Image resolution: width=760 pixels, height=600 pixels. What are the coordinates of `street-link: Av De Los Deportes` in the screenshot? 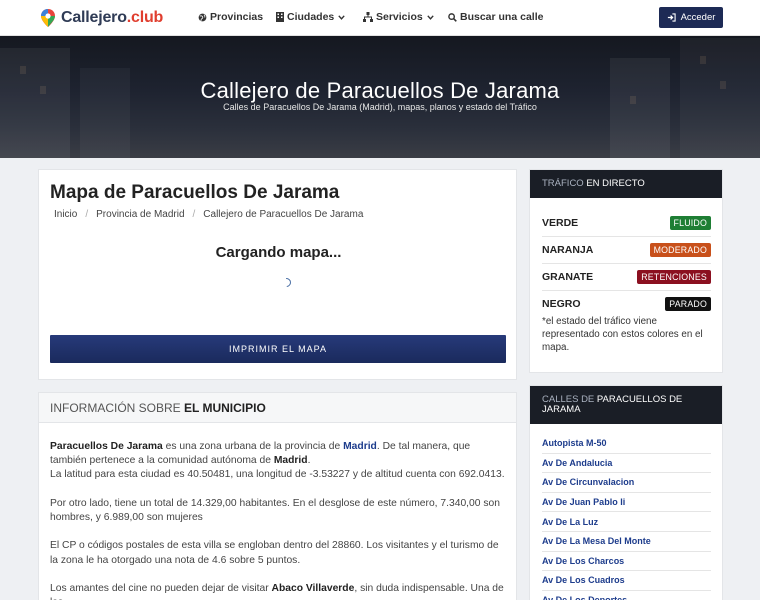 It's located at (626, 595).